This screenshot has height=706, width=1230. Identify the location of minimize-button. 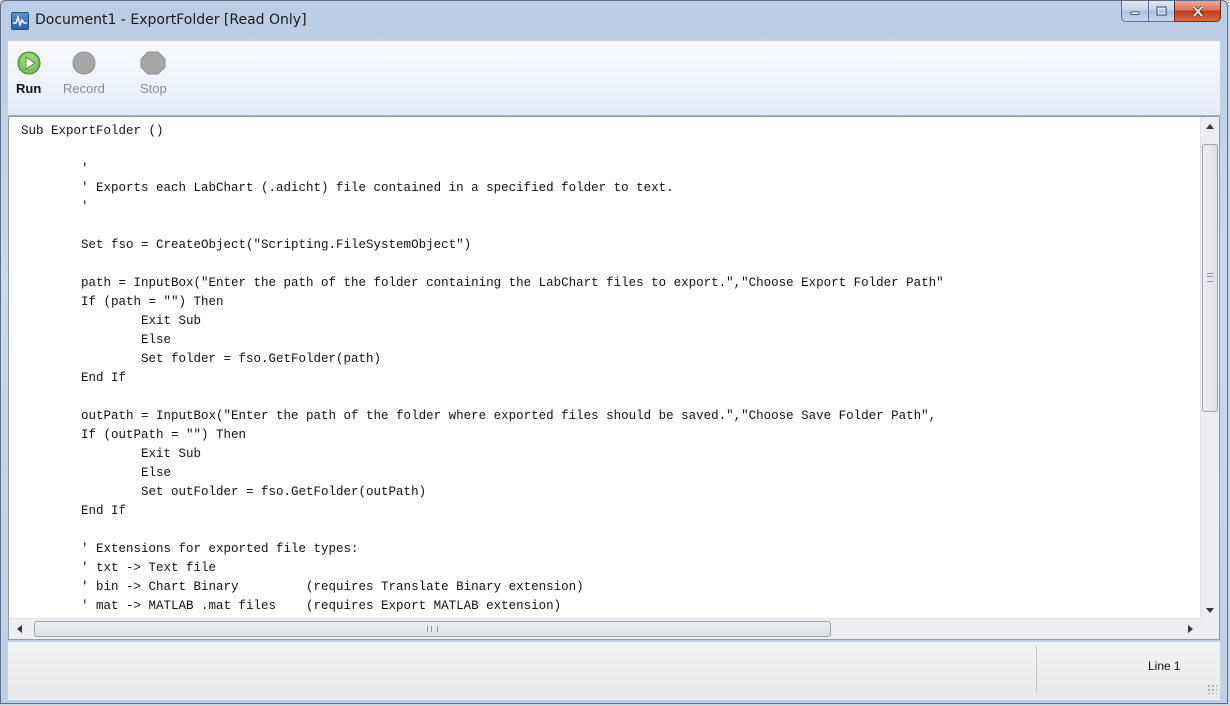
(1134, 11).